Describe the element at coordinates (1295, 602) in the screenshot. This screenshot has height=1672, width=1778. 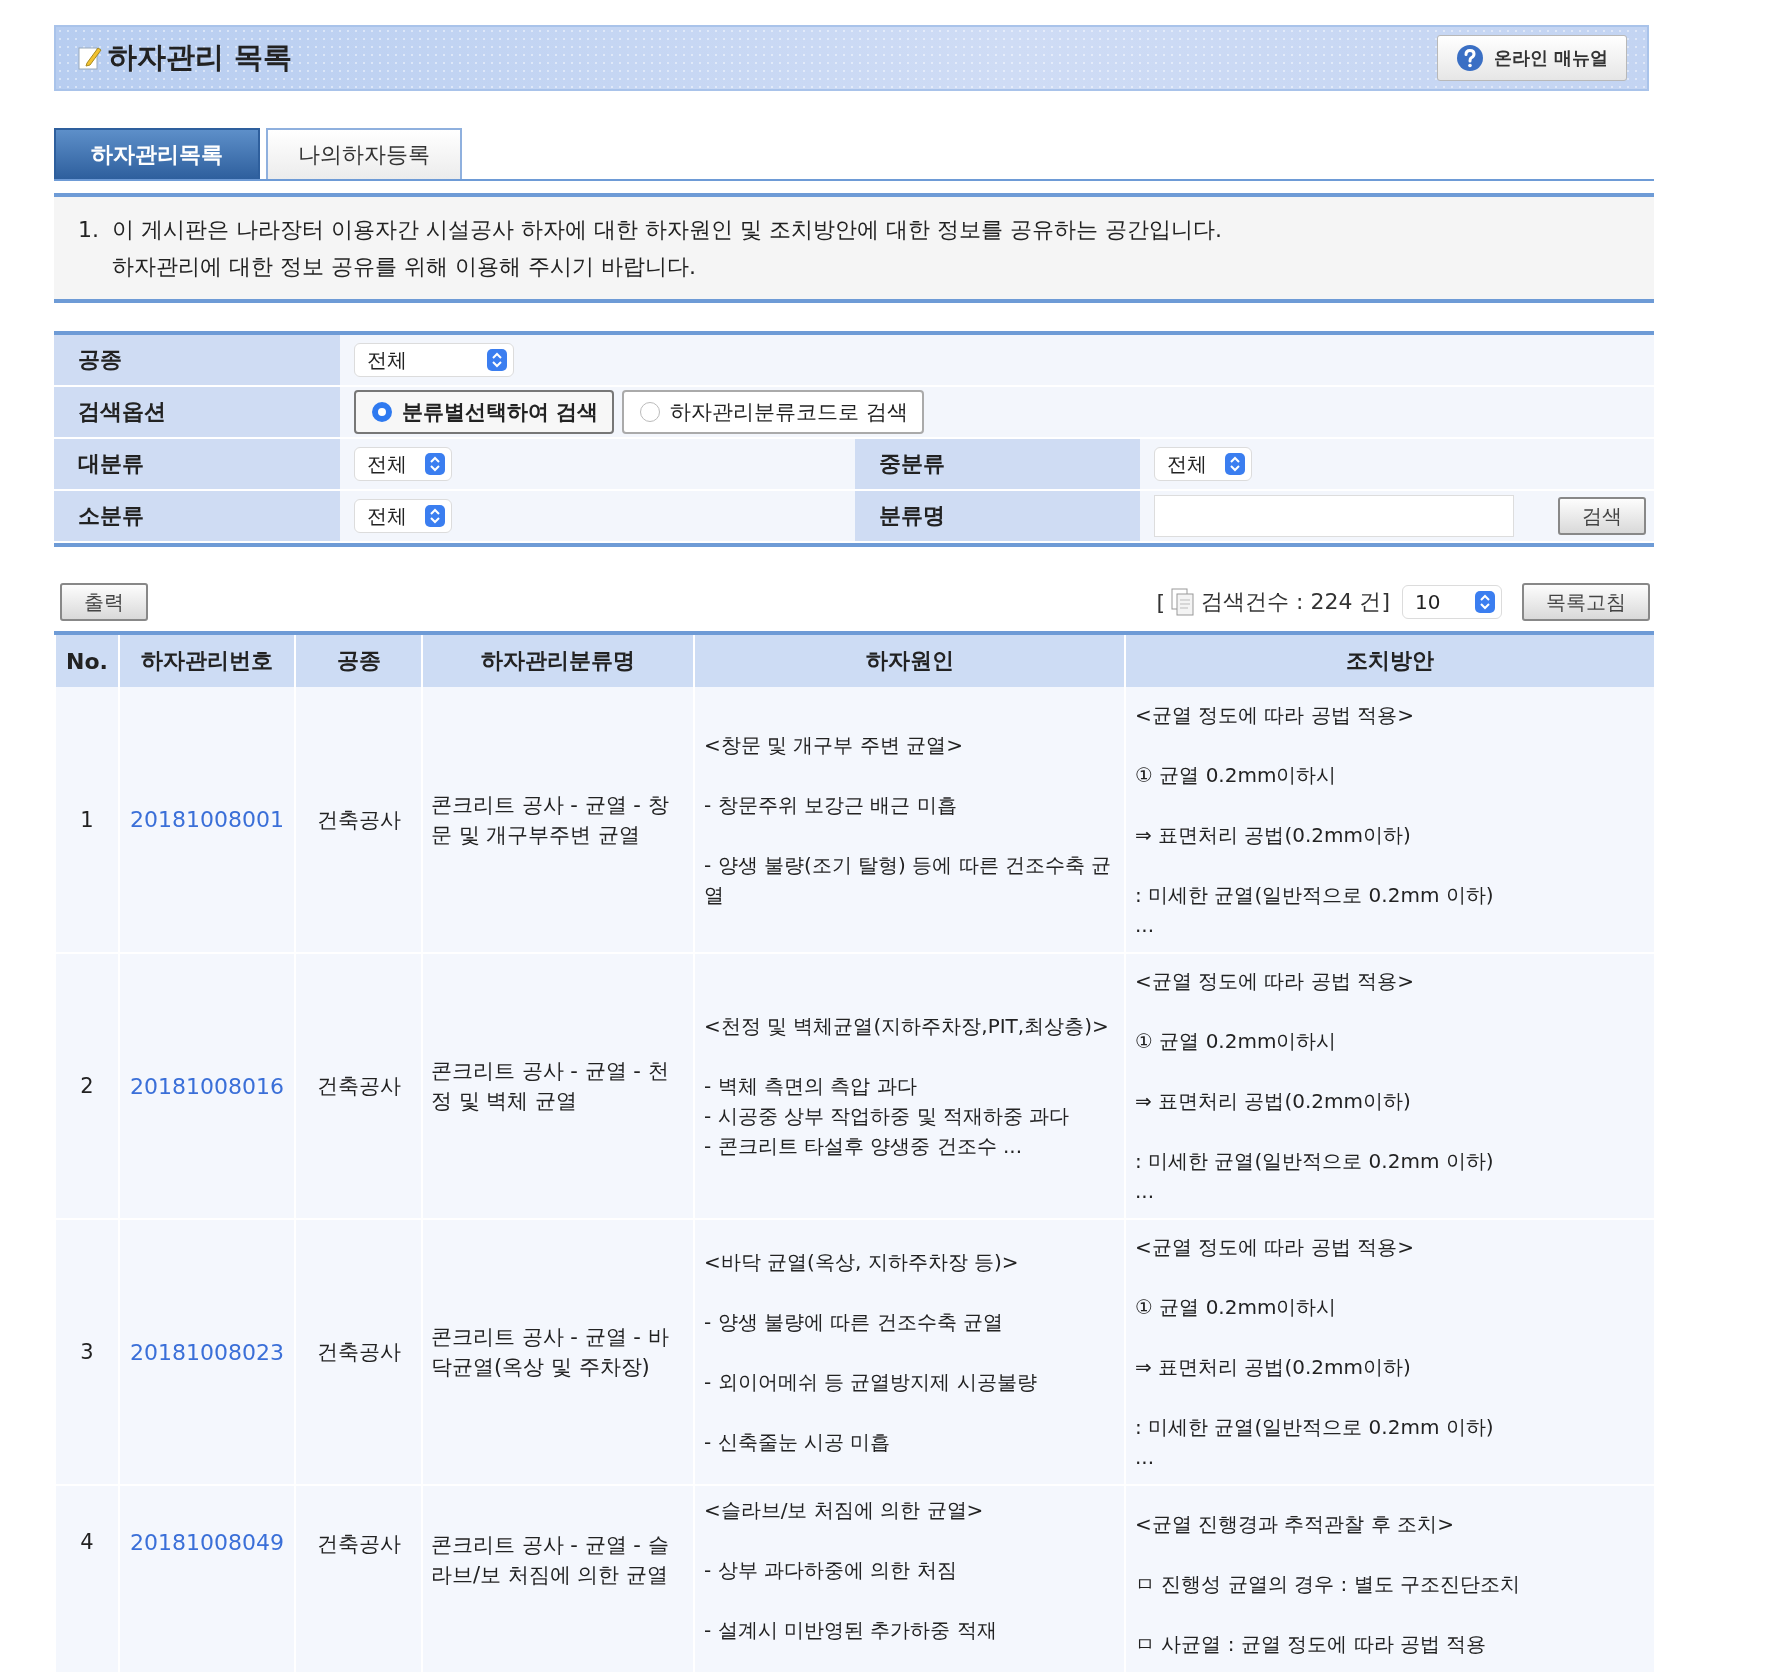
I see `result-count: 검색건수 : 224 건]` at that location.